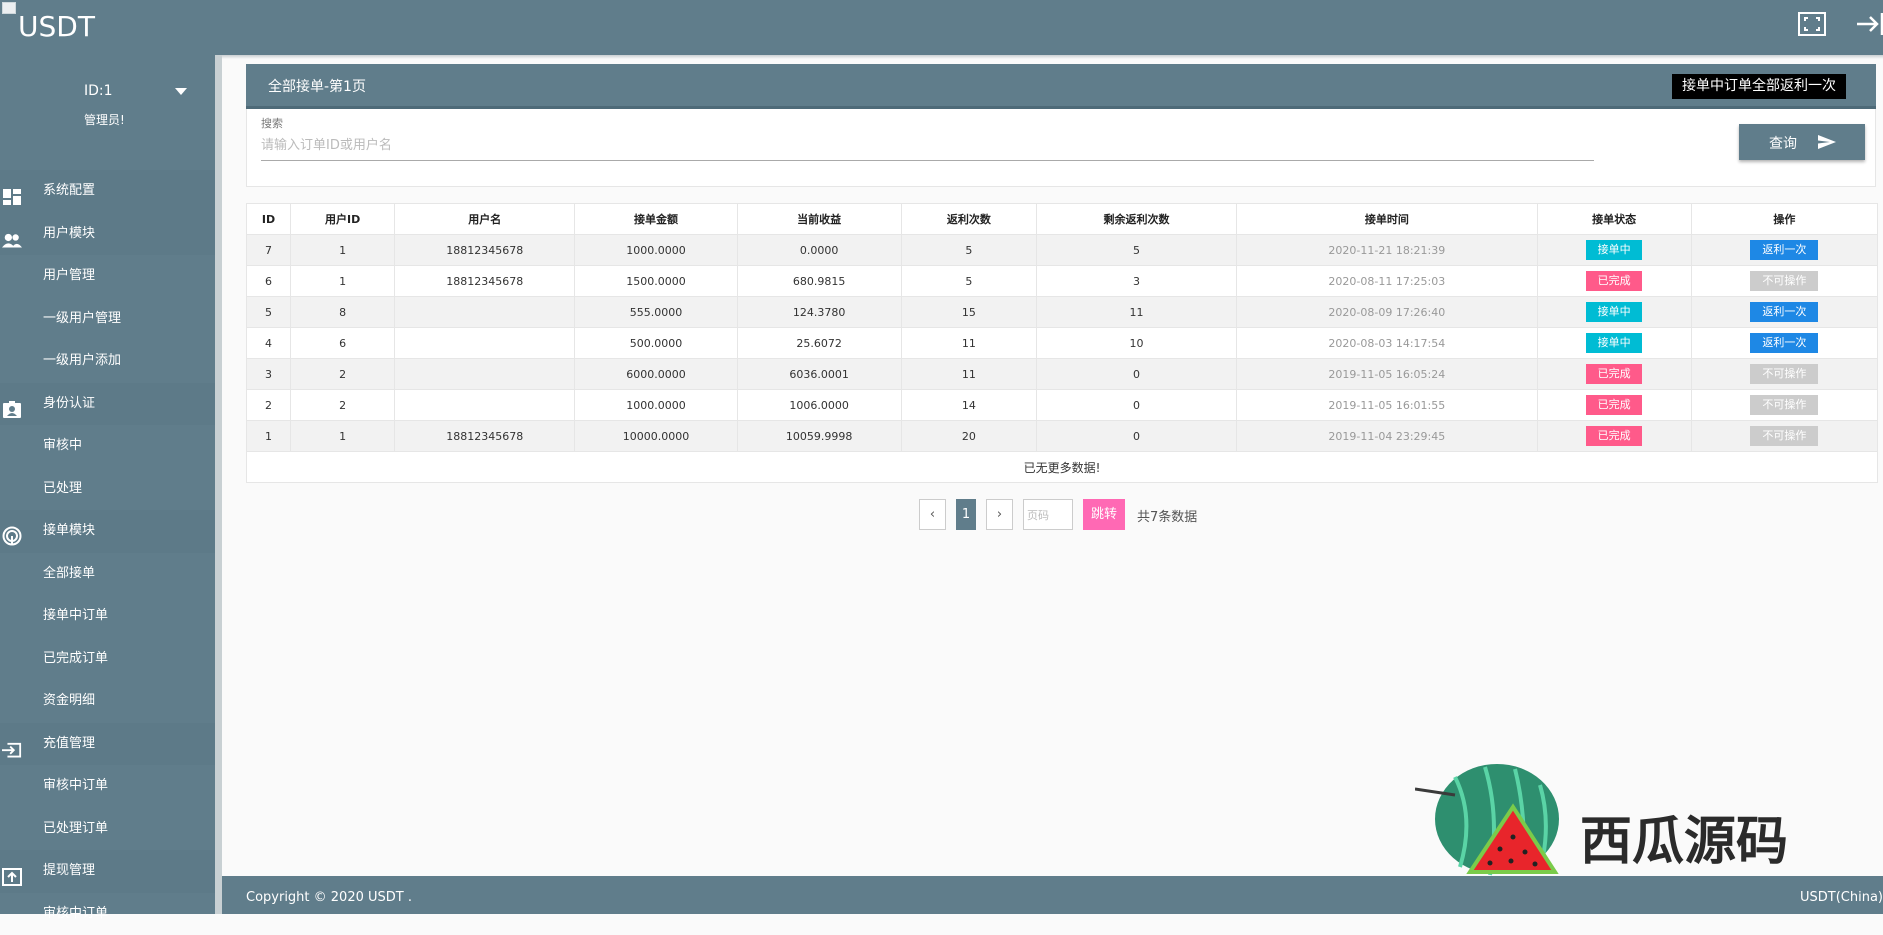 Image resolution: width=1883 pixels, height=935 pixels. I want to click on sidebar-item: 接单模块, so click(107, 531).